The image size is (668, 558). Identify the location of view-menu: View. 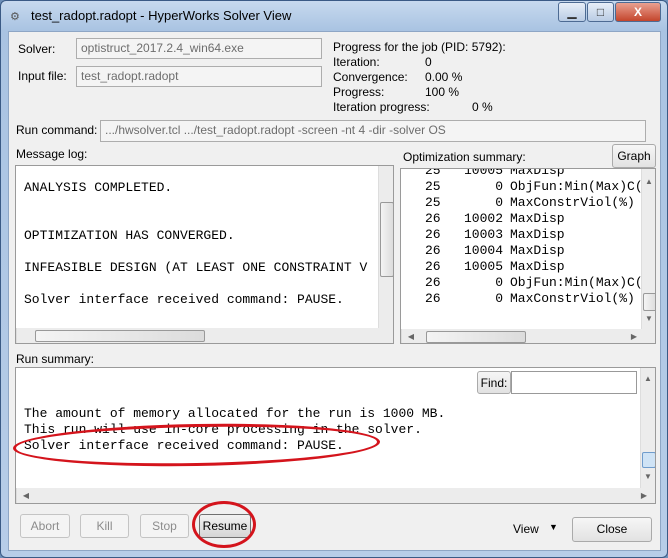
(526, 529).